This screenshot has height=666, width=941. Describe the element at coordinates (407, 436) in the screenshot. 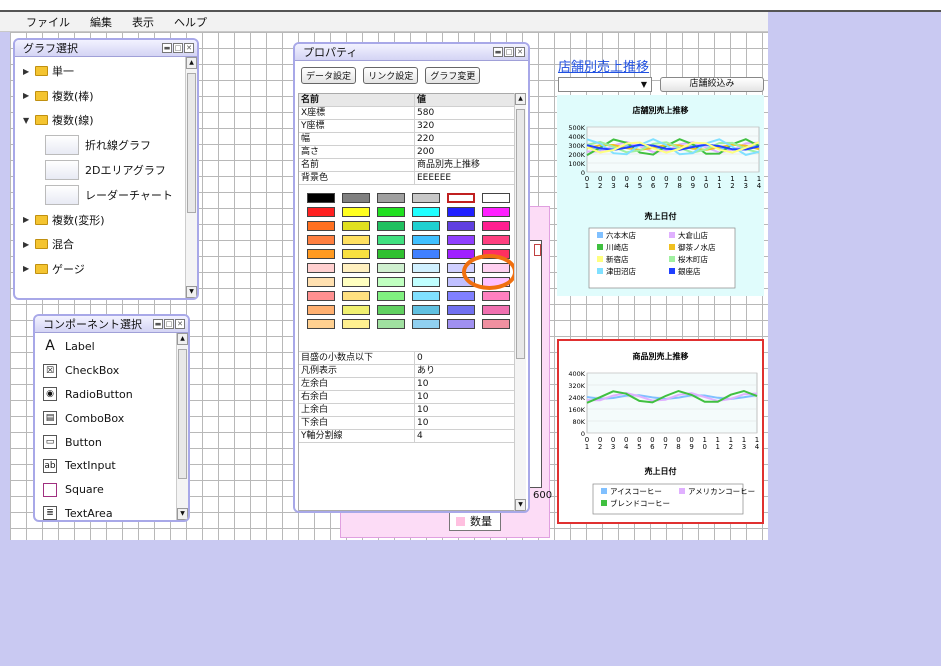

I see `property-row: Y軸分割線 4` at that location.